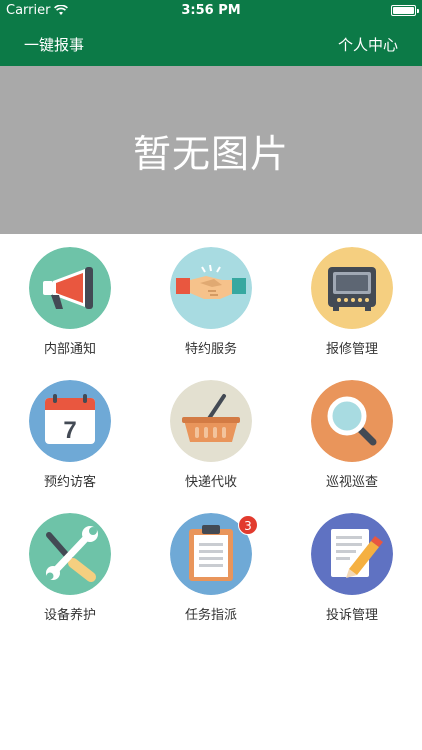  What do you see at coordinates (352, 421) in the screenshot?
I see `magnifier-icon` at bounding box center [352, 421].